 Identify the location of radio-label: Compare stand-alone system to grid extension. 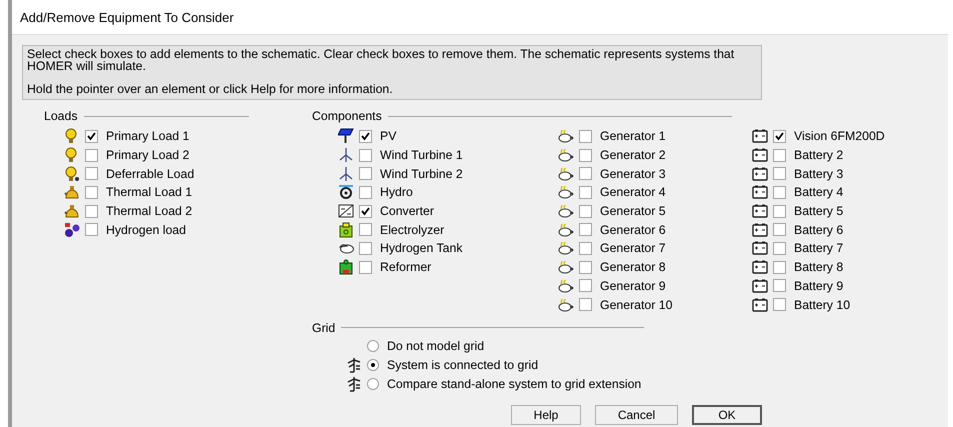
(514, 383).